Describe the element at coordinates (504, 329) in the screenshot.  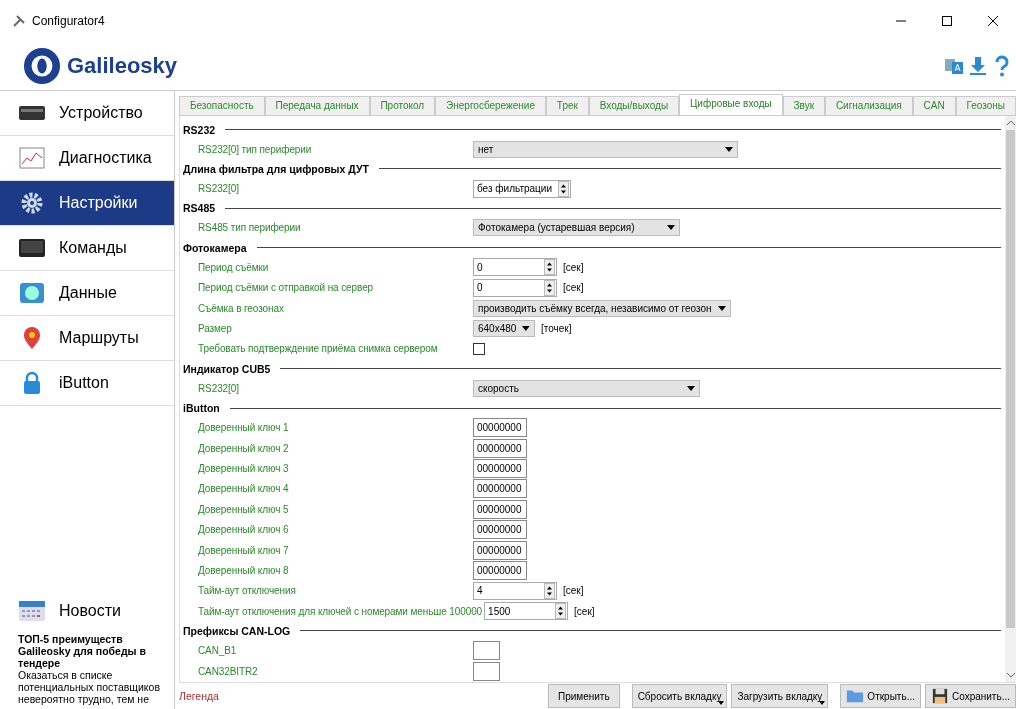
I see `dropdown: 640x480` at that location.